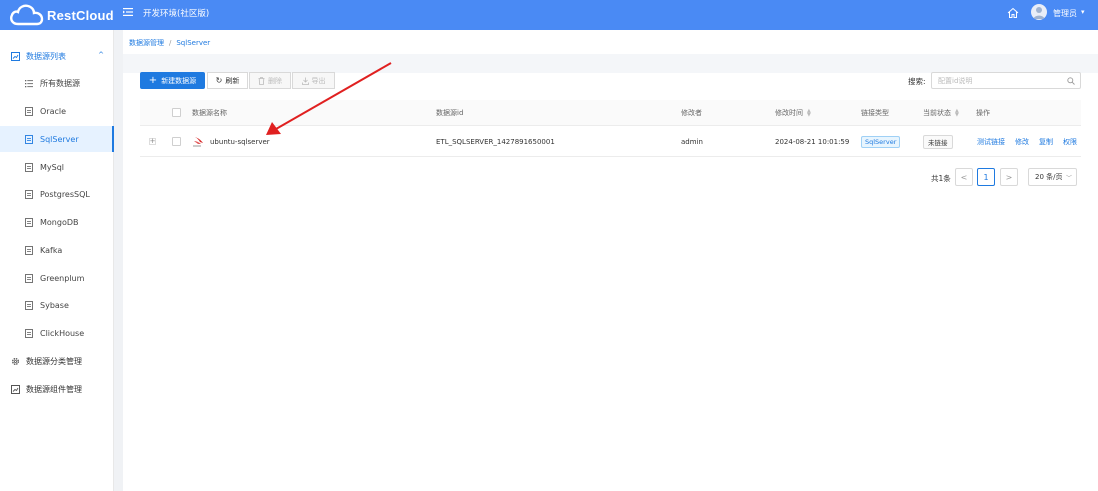  Describe the element at coordinates (610, 113) in the screenshot. I see `table-header: 数据源名称 数据源id 修改者 修改时间 ▲ ▼ 链接类型 当前状态 ▲ ▼ 操作` at that location.